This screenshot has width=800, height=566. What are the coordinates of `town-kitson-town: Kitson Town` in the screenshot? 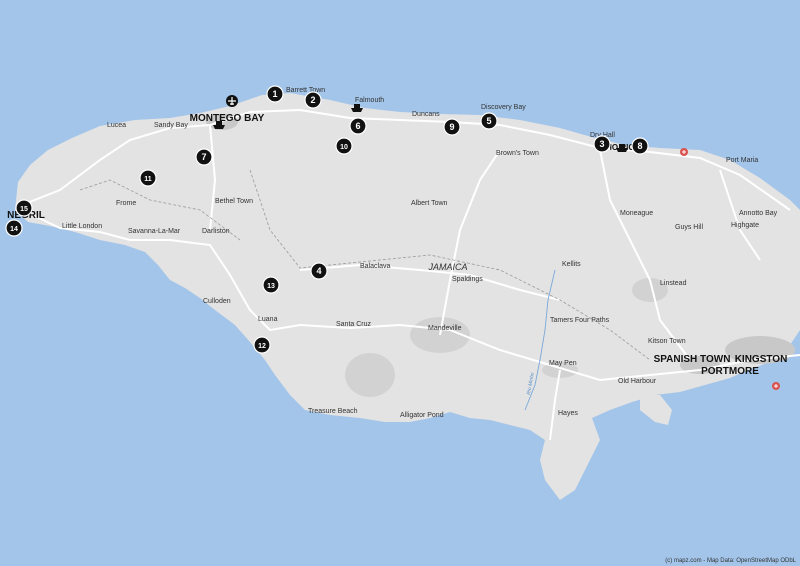 It's located at (667, 341).